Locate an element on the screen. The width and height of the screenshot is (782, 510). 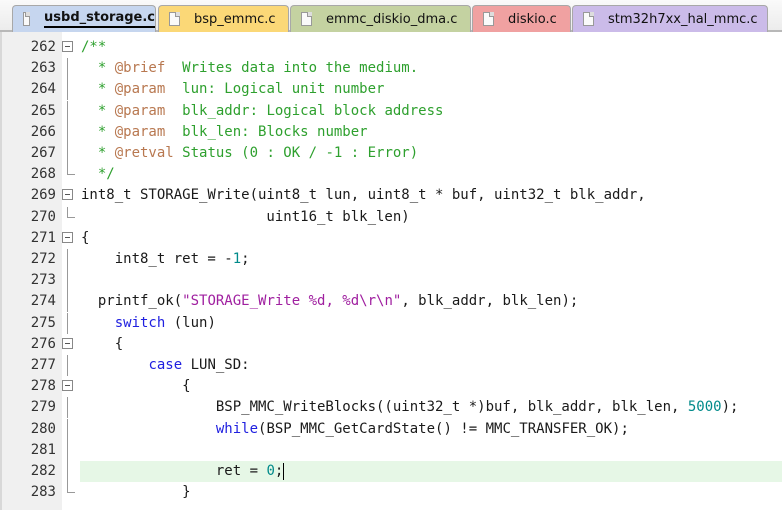
tab-diskio-c: diskio.c is located at coordinates (521, 18).